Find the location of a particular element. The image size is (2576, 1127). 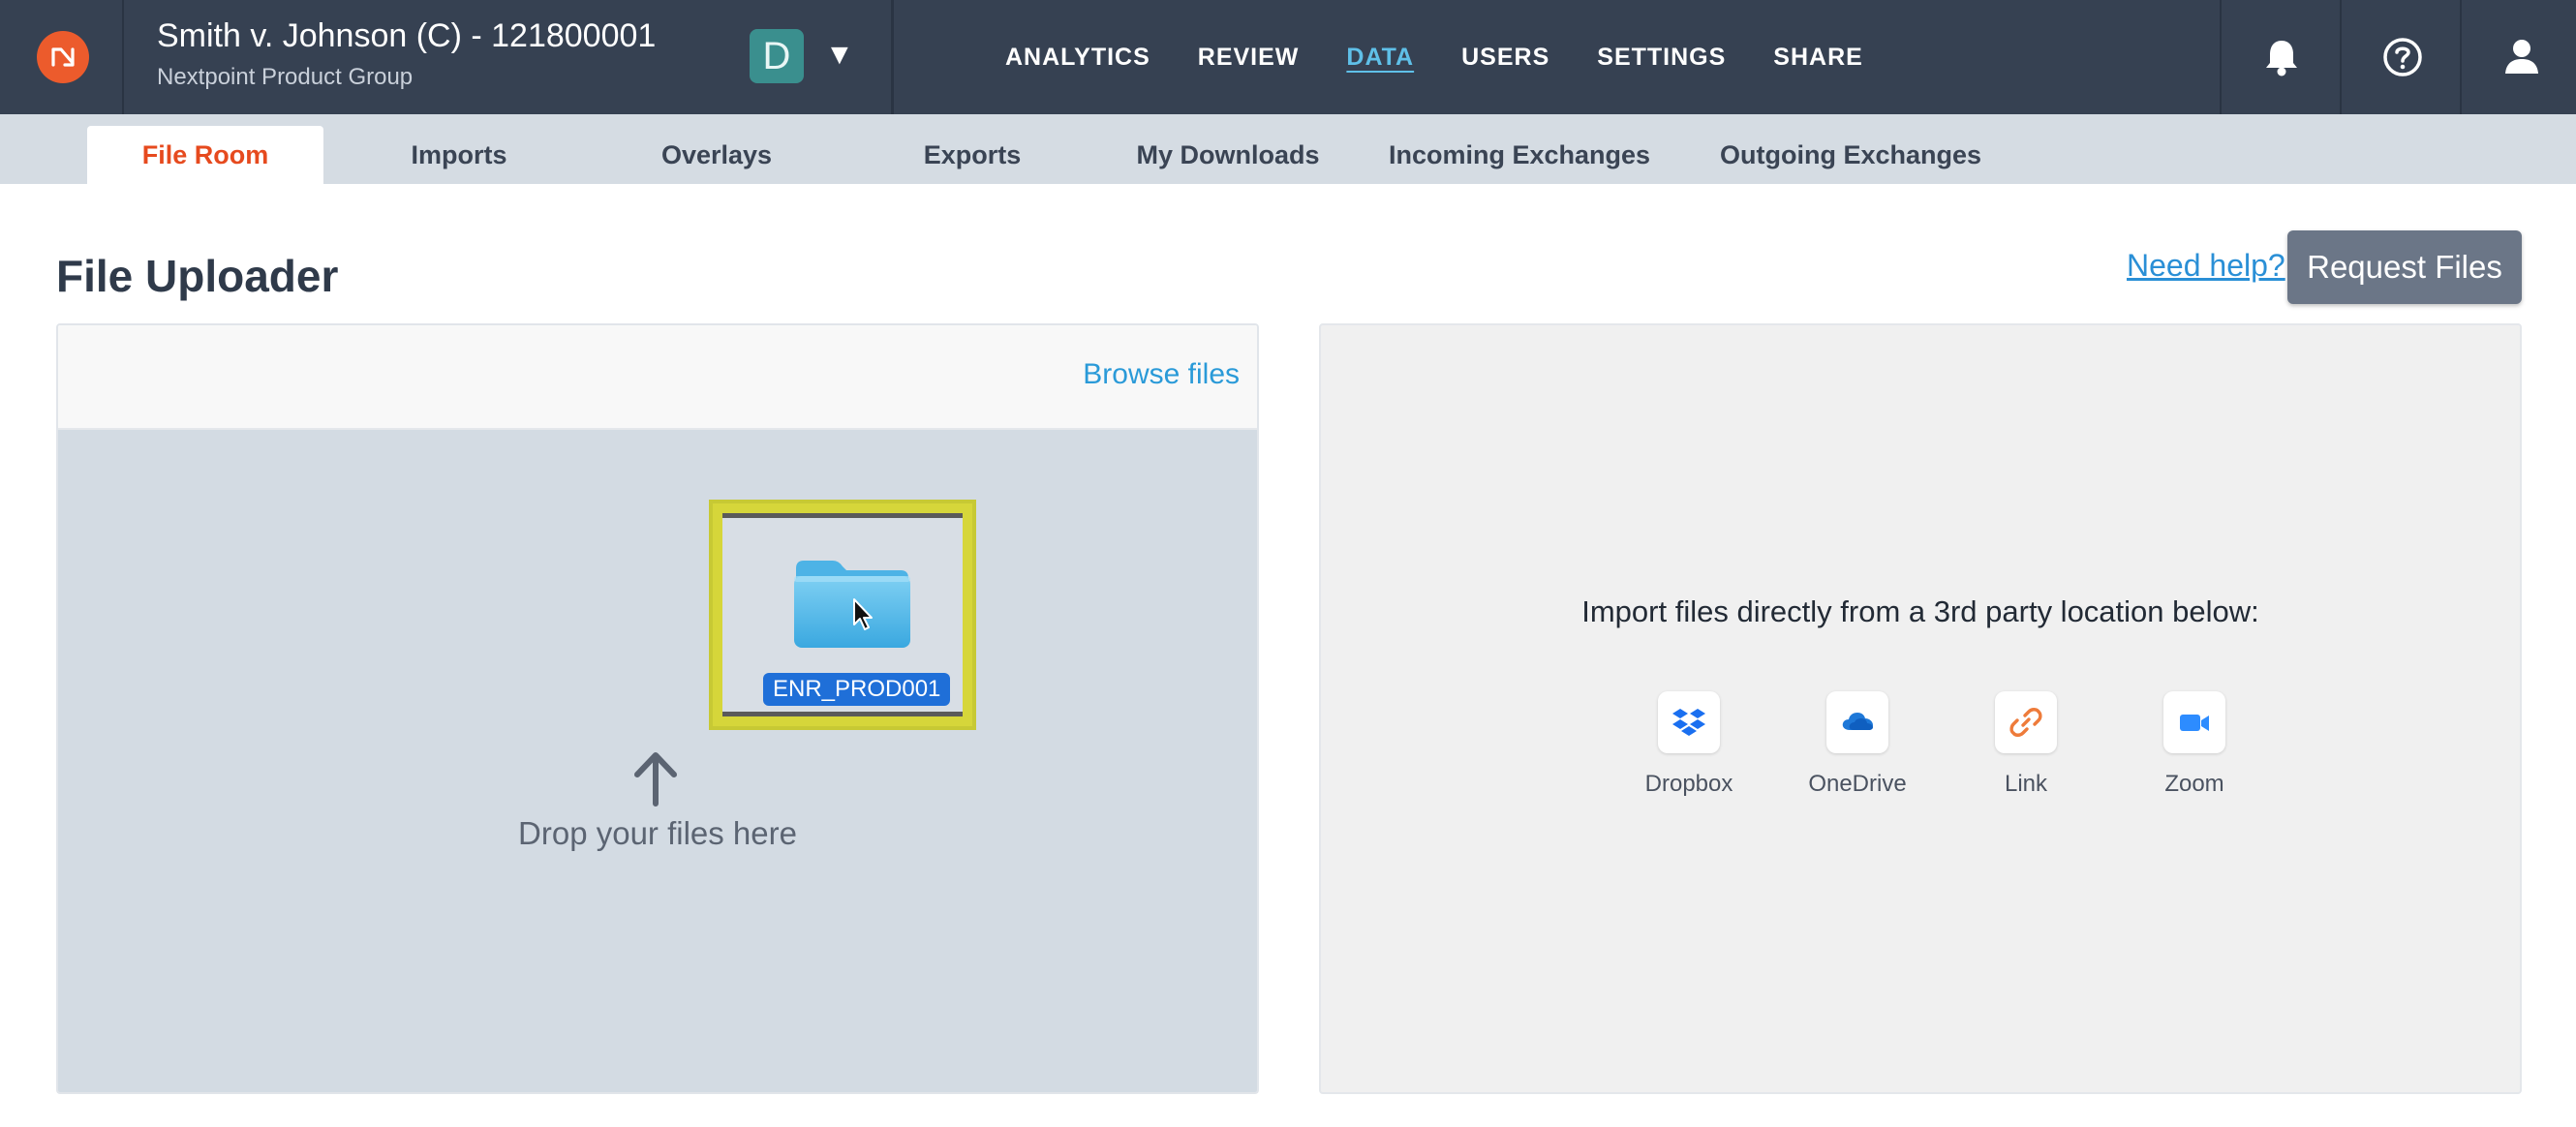

nav-review: REVIEW is located at coordinates (1249, 58).